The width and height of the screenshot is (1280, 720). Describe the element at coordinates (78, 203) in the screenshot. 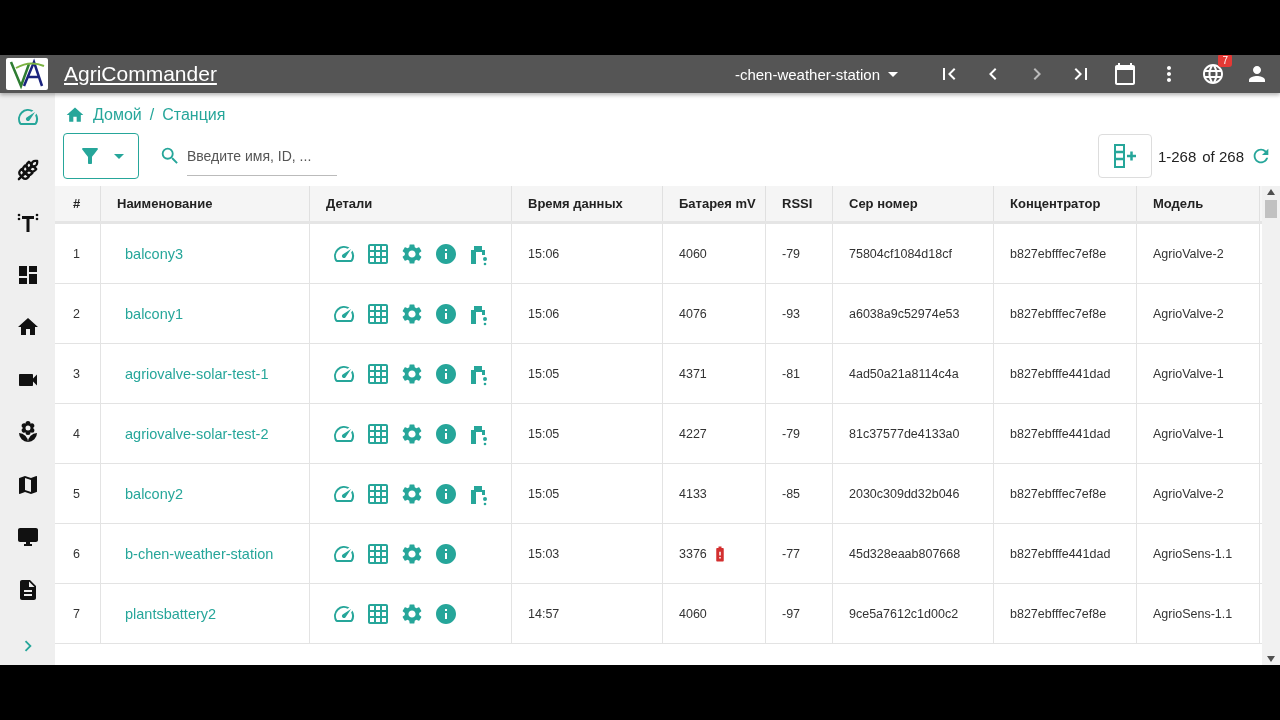

I see `column-header: #` at that location.